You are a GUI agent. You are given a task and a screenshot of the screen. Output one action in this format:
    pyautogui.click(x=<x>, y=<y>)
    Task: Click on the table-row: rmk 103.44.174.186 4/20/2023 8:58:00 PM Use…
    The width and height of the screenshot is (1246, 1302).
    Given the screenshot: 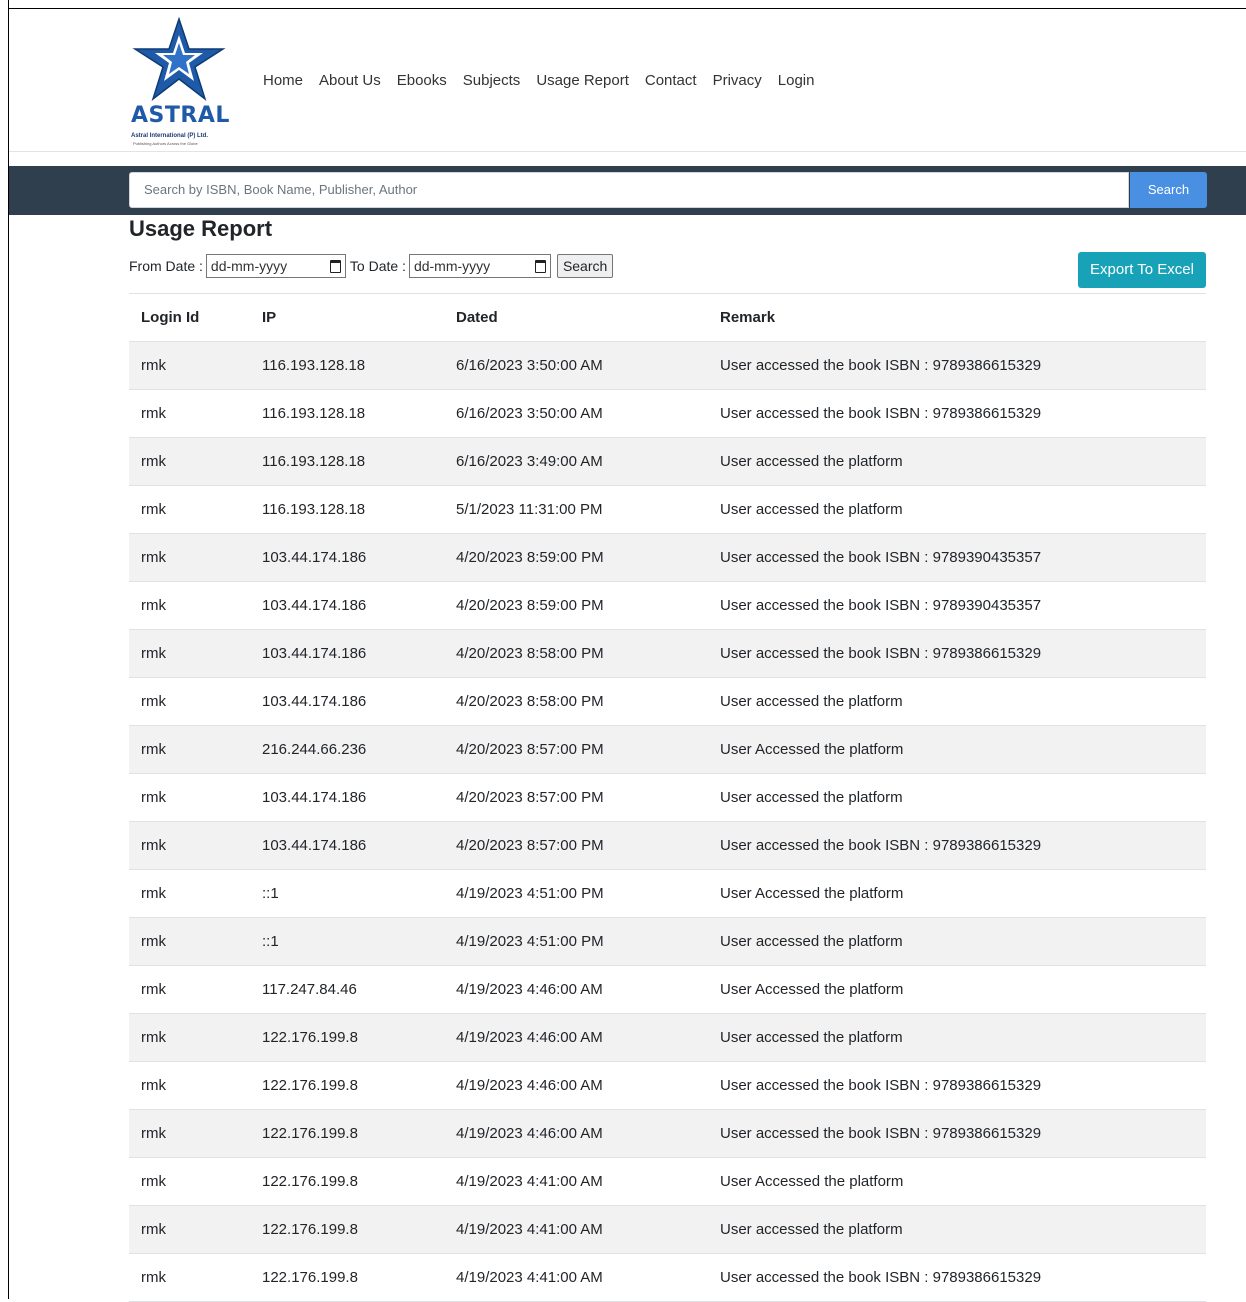 What is the action you would take?
    pyautogui.click(x=667, y=653)
    